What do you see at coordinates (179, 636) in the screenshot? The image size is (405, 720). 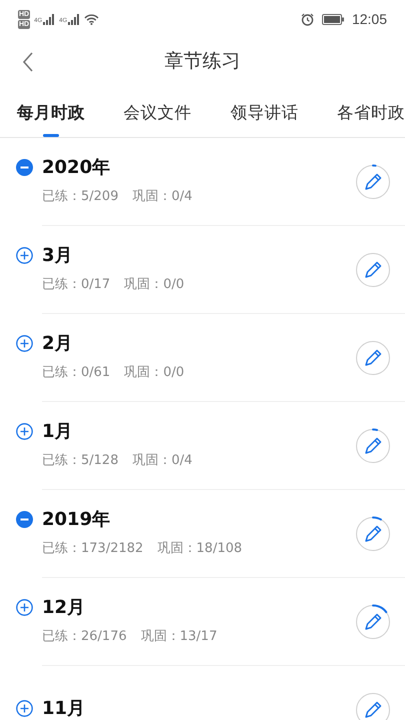 I see `review-count: 巩固：13/17` at bounding box center [179, 636].